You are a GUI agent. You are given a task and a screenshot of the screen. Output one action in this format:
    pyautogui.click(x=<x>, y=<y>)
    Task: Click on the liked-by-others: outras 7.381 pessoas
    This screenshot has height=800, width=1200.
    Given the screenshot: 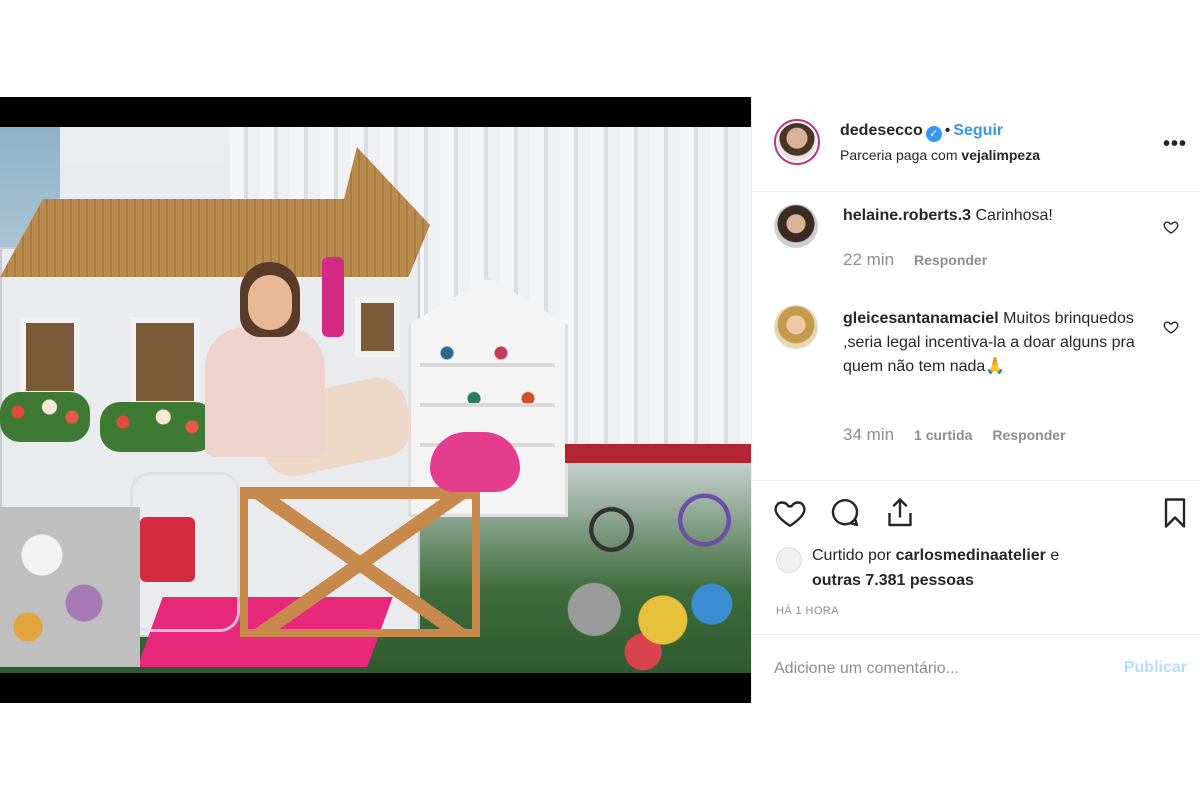 What is the action you would take?
    pyautogui.click(x=893, y=580)
    